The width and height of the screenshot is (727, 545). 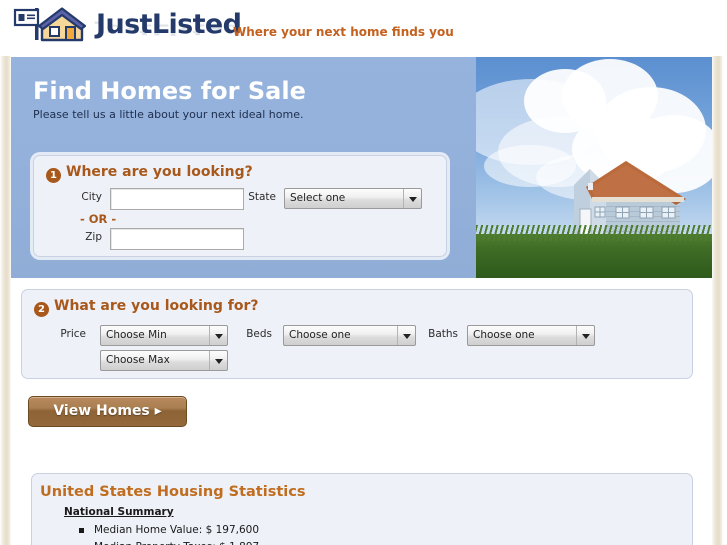 I want to click on step2-heading-text: What are you looking for?, so click(x=156, y=306).